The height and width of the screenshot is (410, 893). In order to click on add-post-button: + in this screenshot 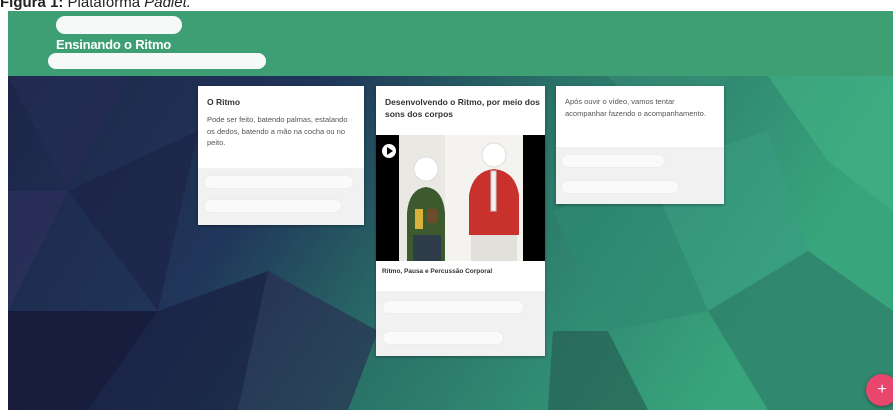, I will do `click(879, 390)`.